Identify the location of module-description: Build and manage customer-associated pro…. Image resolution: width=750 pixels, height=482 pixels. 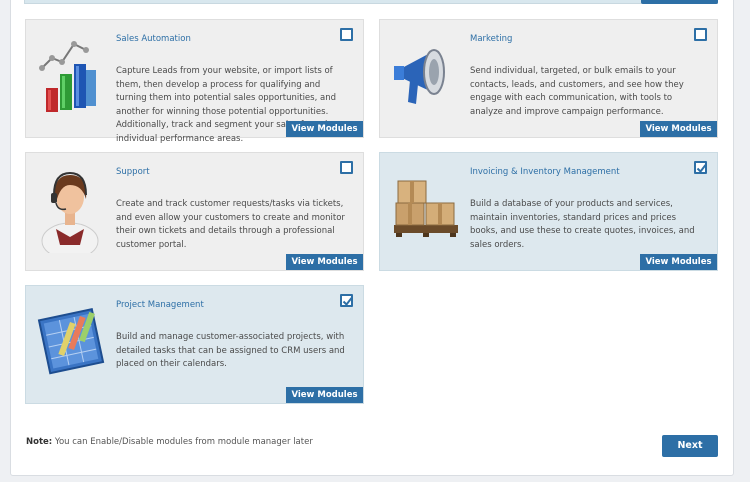
(230, 350).